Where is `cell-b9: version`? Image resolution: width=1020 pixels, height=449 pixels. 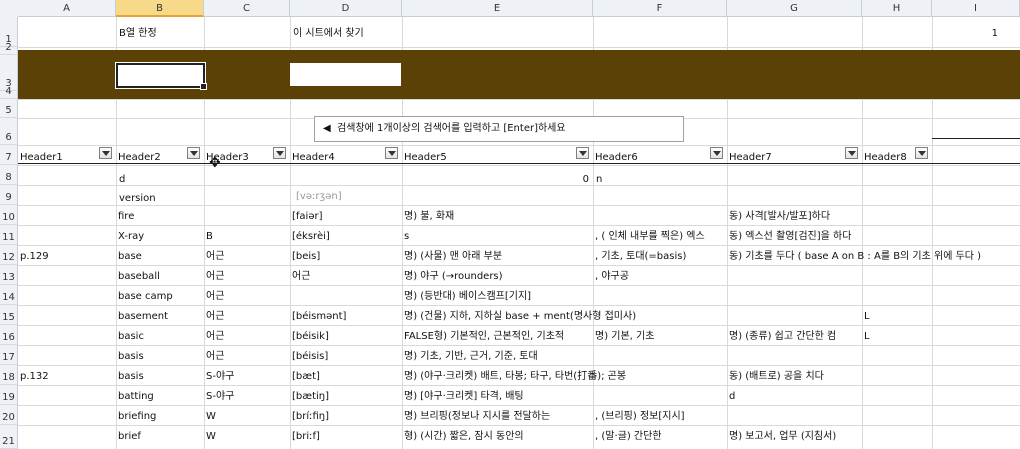 cell-b9: version is located at coordinates (137, 198).